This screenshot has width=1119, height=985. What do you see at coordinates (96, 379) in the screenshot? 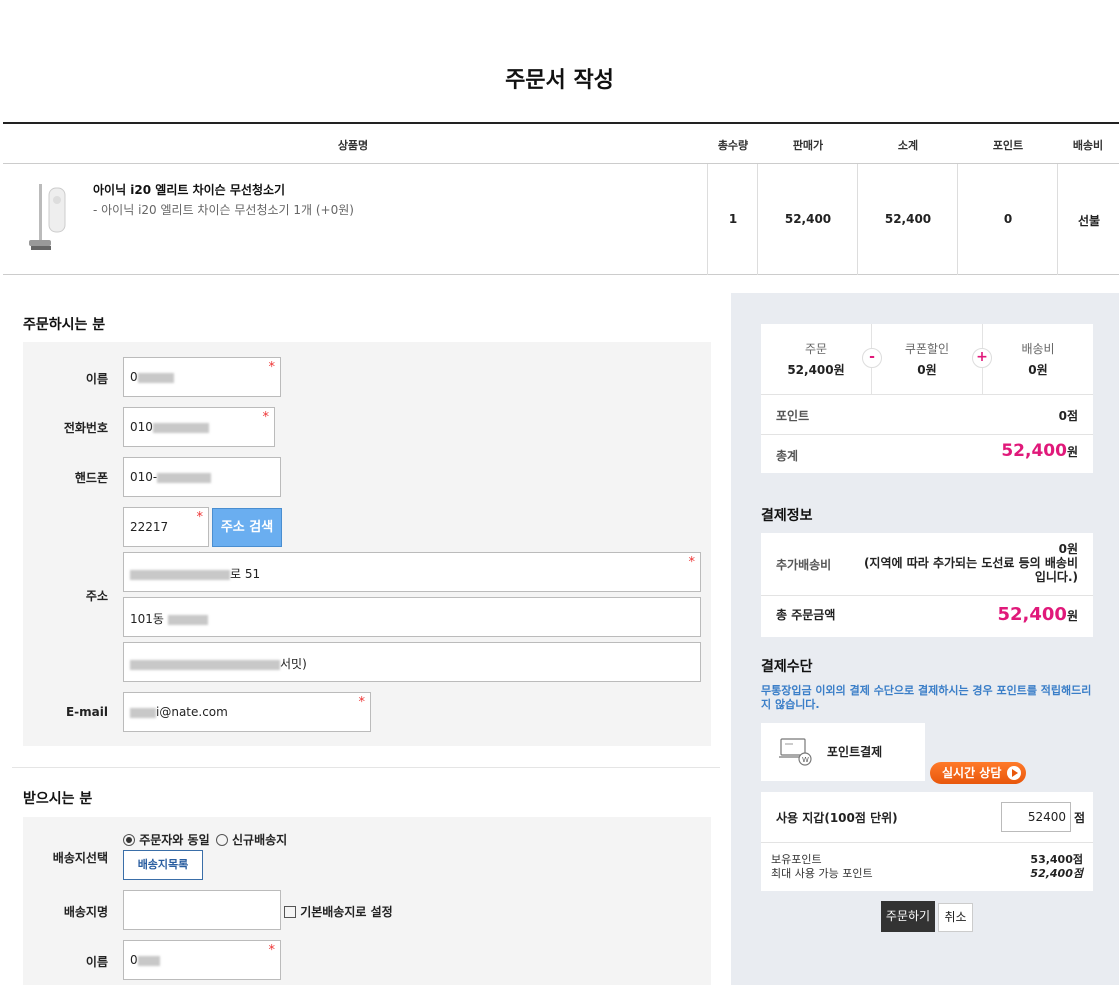
I see `orderer-name-label: 이름` at bounding box center [96, 379].